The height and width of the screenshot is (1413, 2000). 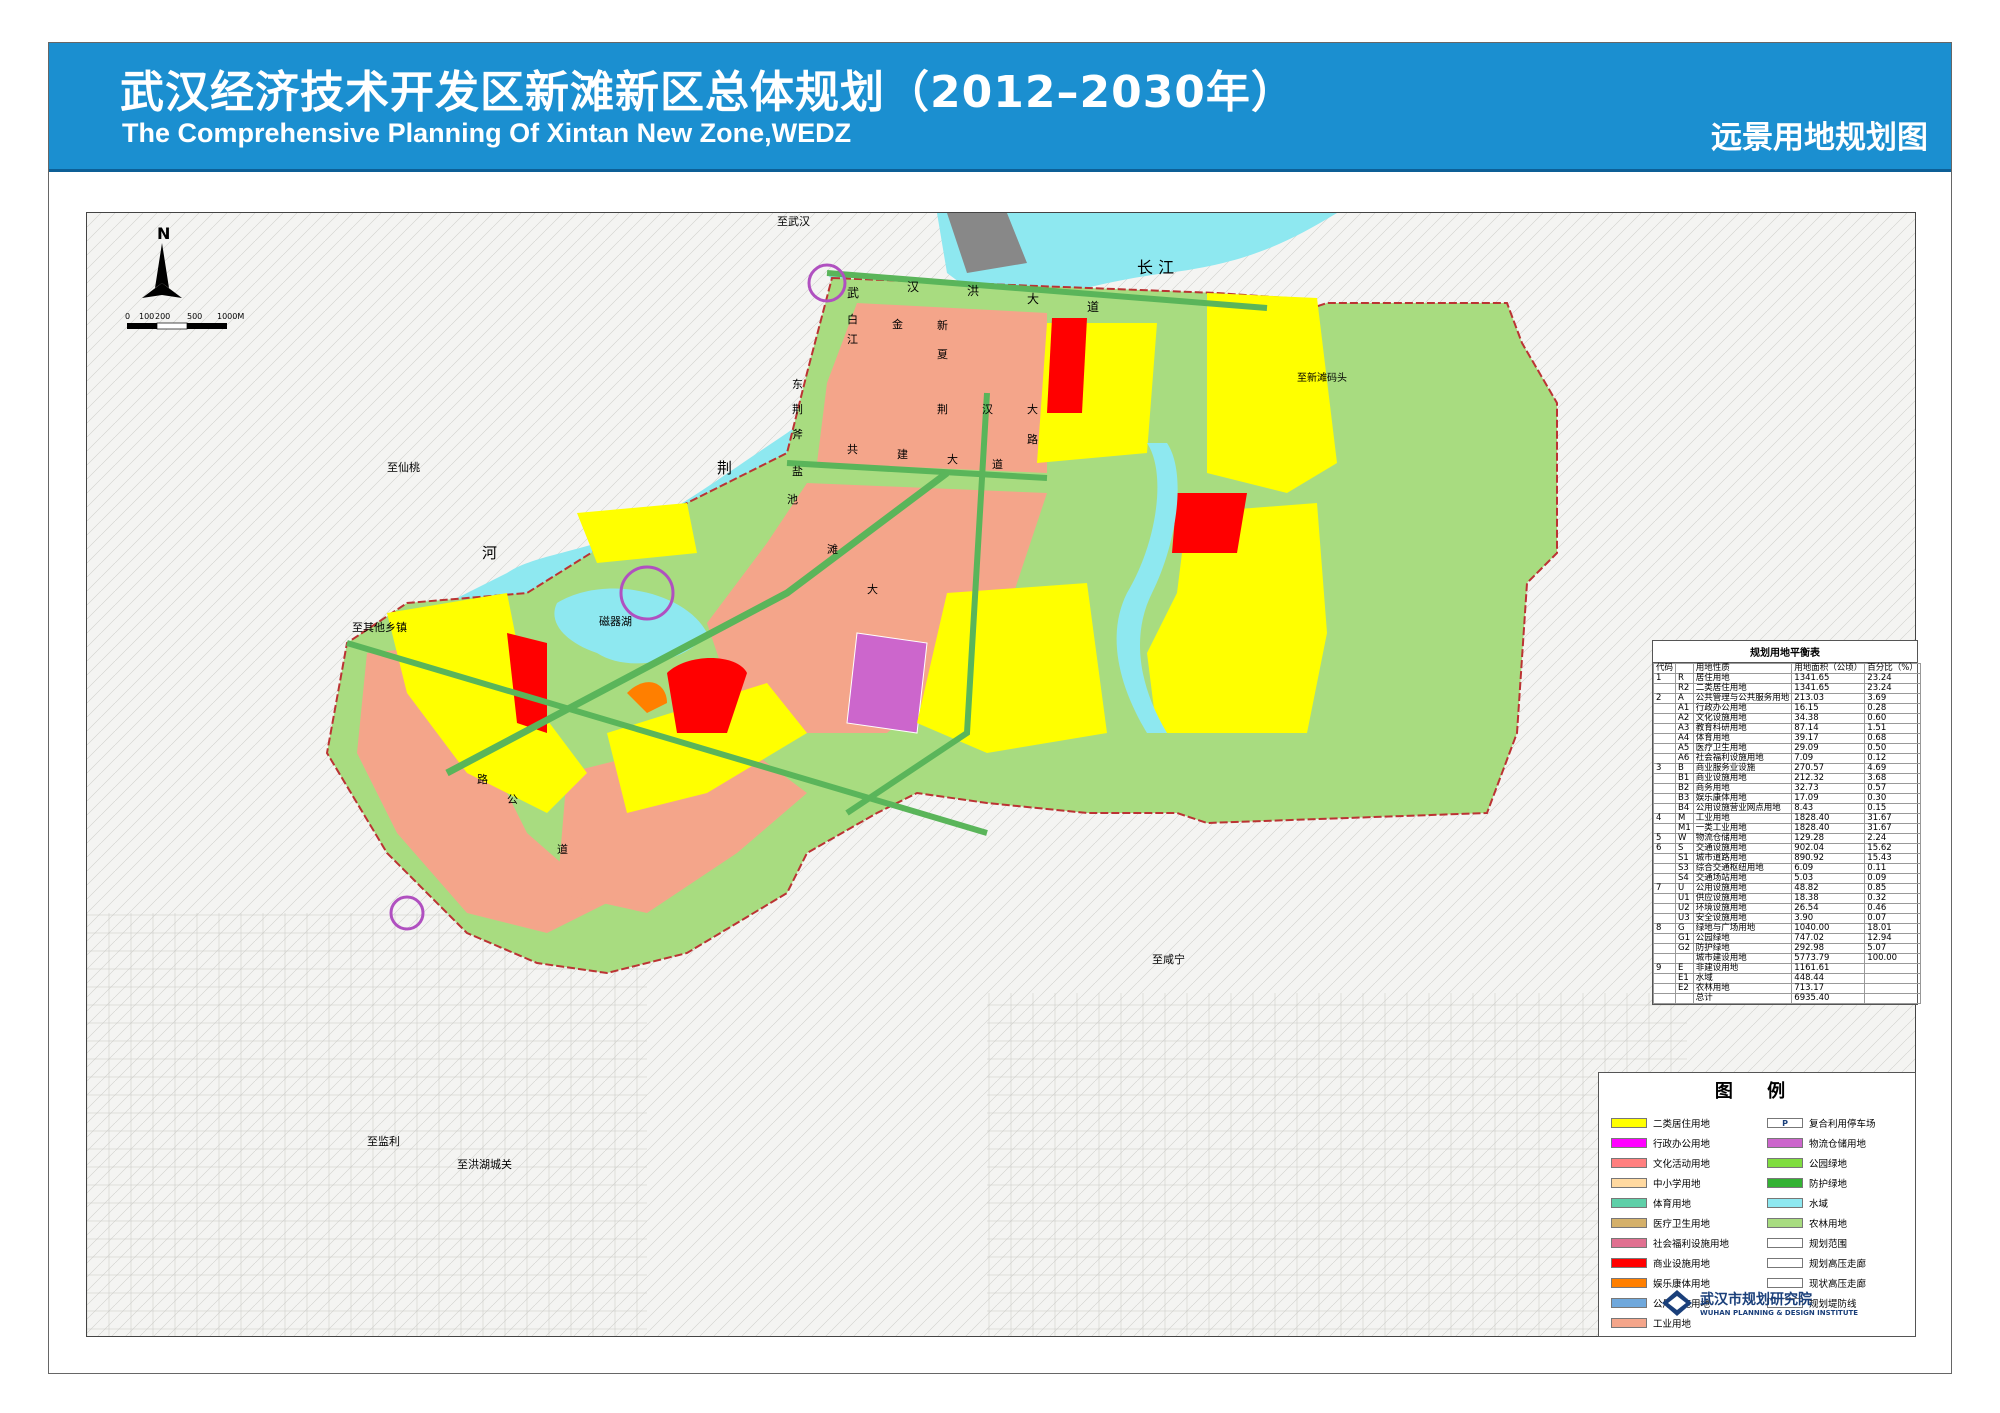 I want to click on table-cell: A5, so click(x=1684, y=748).